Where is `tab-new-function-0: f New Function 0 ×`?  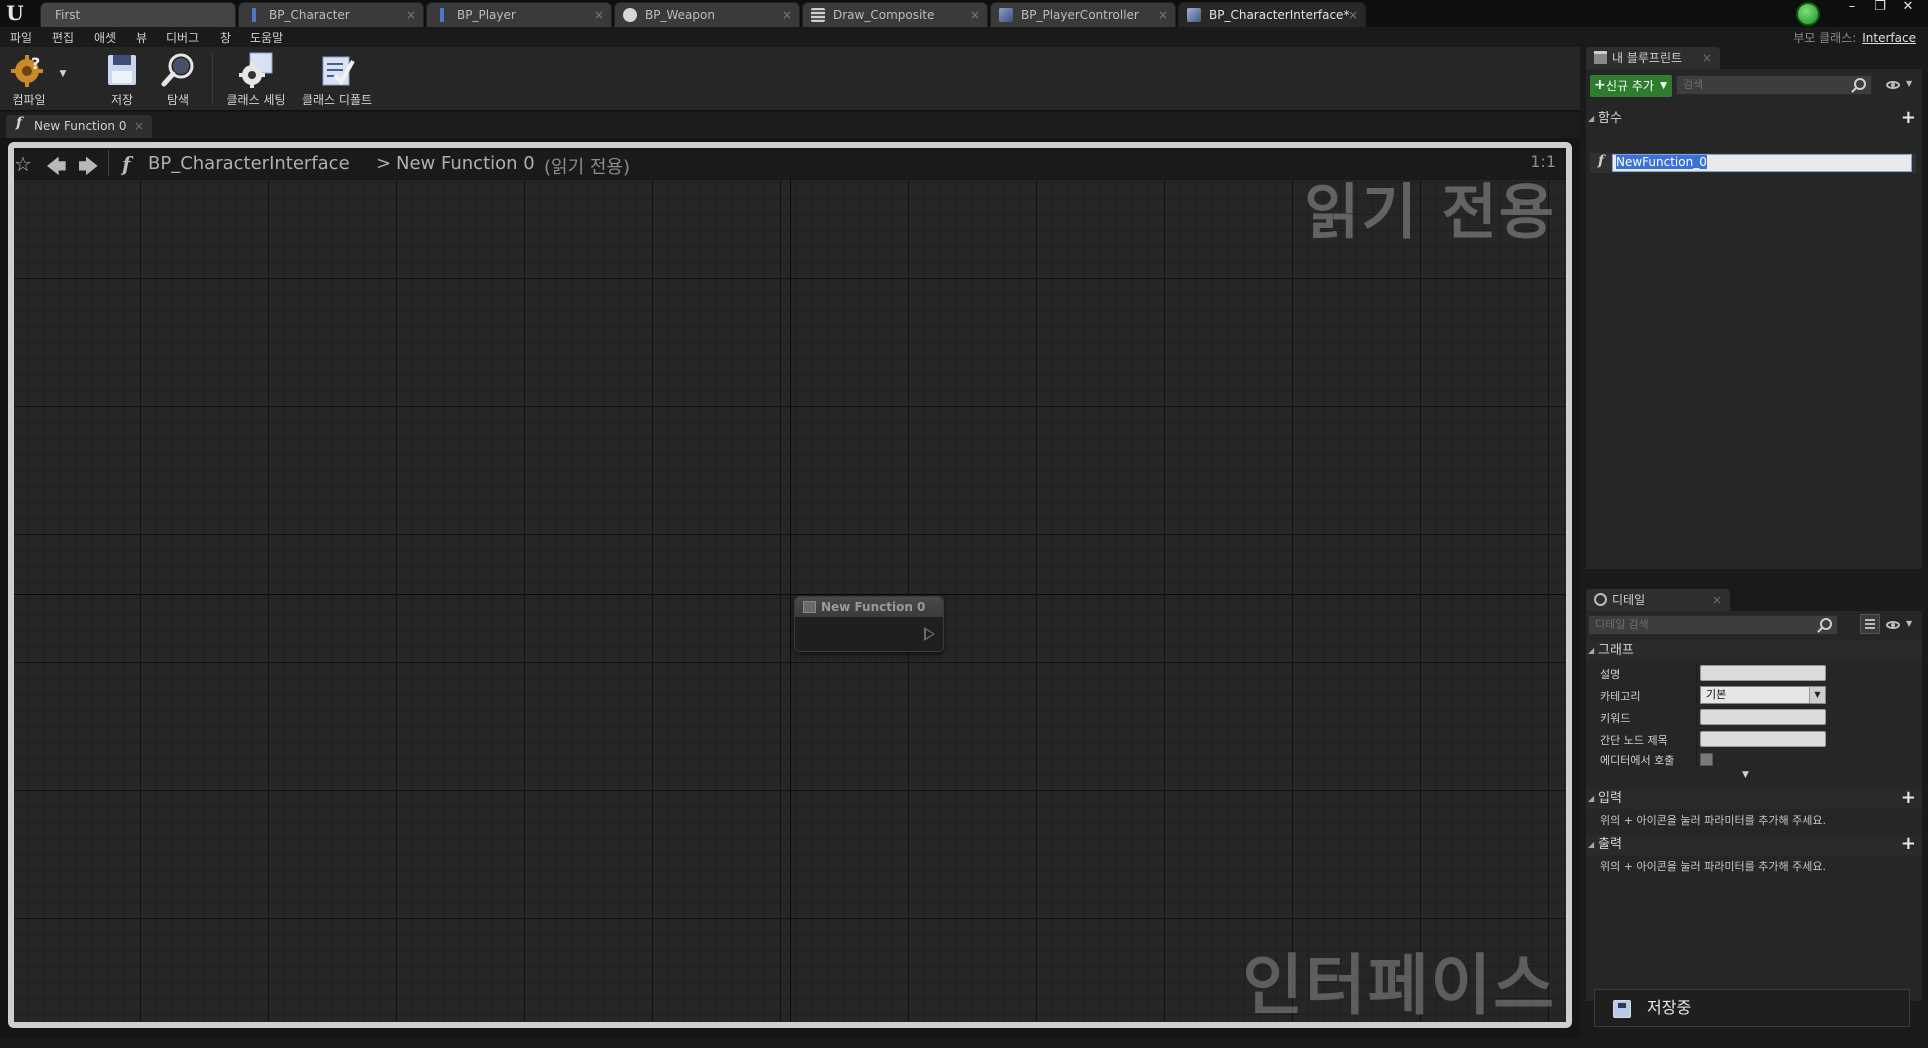
tab-new-function-0: f New Function 0 × is located at coordinates (79, 126).